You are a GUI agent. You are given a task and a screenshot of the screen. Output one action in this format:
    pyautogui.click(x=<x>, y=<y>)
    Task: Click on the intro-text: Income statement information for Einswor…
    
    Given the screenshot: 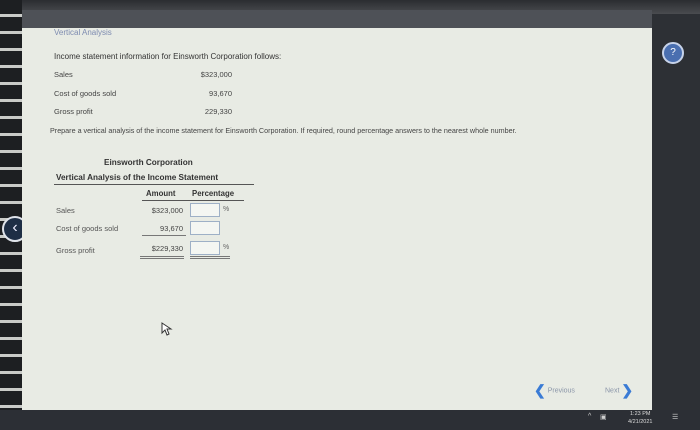 What is the action you would take?
    pyautogui.click(x=168, y=56)
    